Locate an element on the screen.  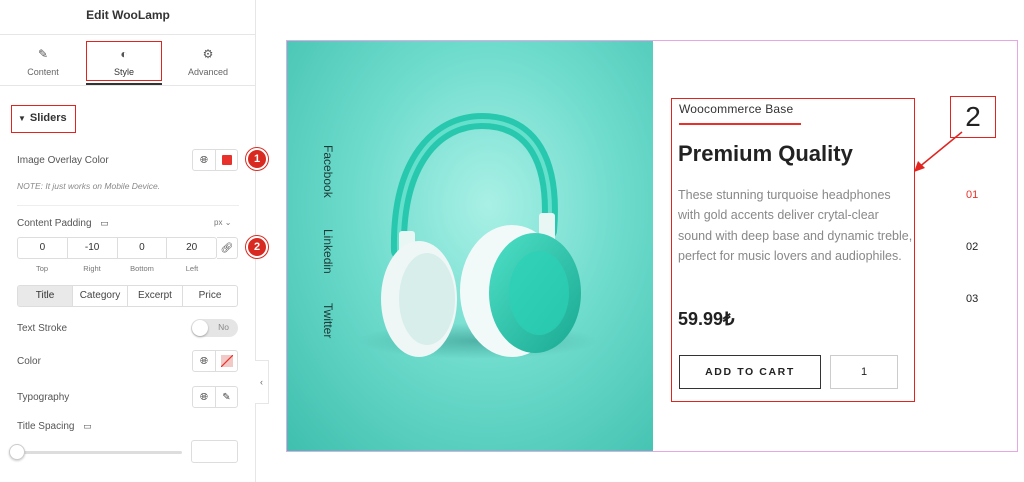
padding-left-label: Left is located at coordinates (192, 268).